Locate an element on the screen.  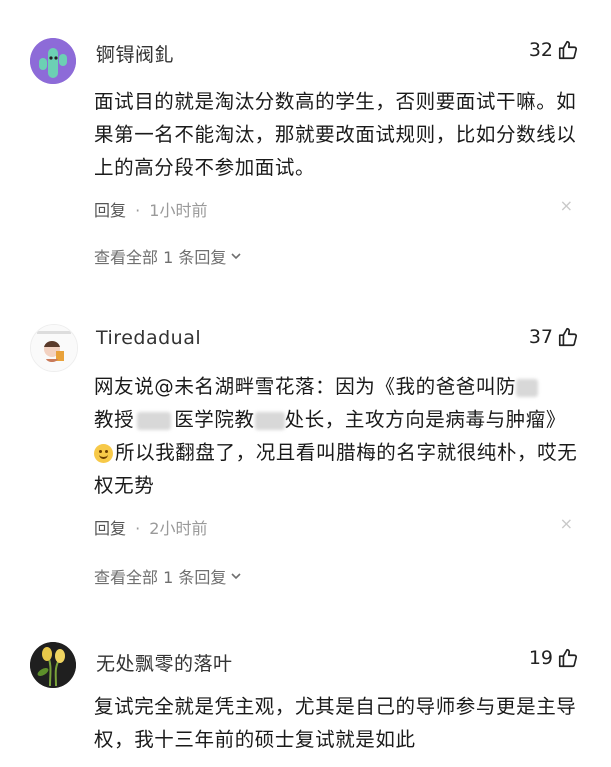
comment-meta: 回复 · 2小时前 is located at coordinates (150, 527).